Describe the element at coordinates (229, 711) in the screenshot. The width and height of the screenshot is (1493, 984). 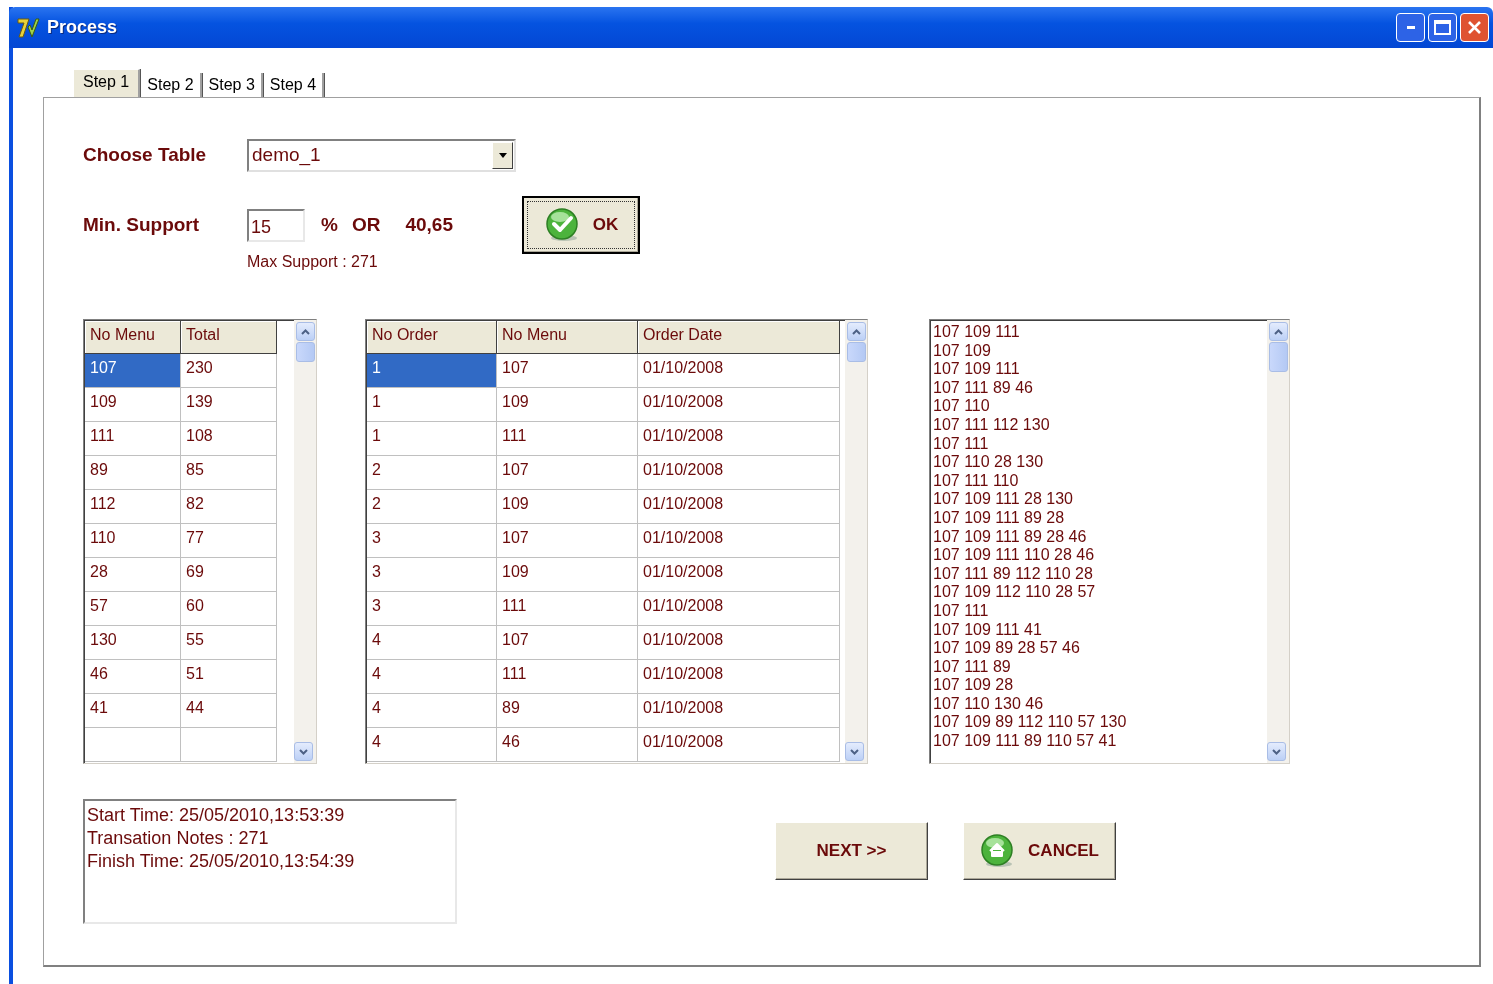
I see `table-cell: 44` at that location.